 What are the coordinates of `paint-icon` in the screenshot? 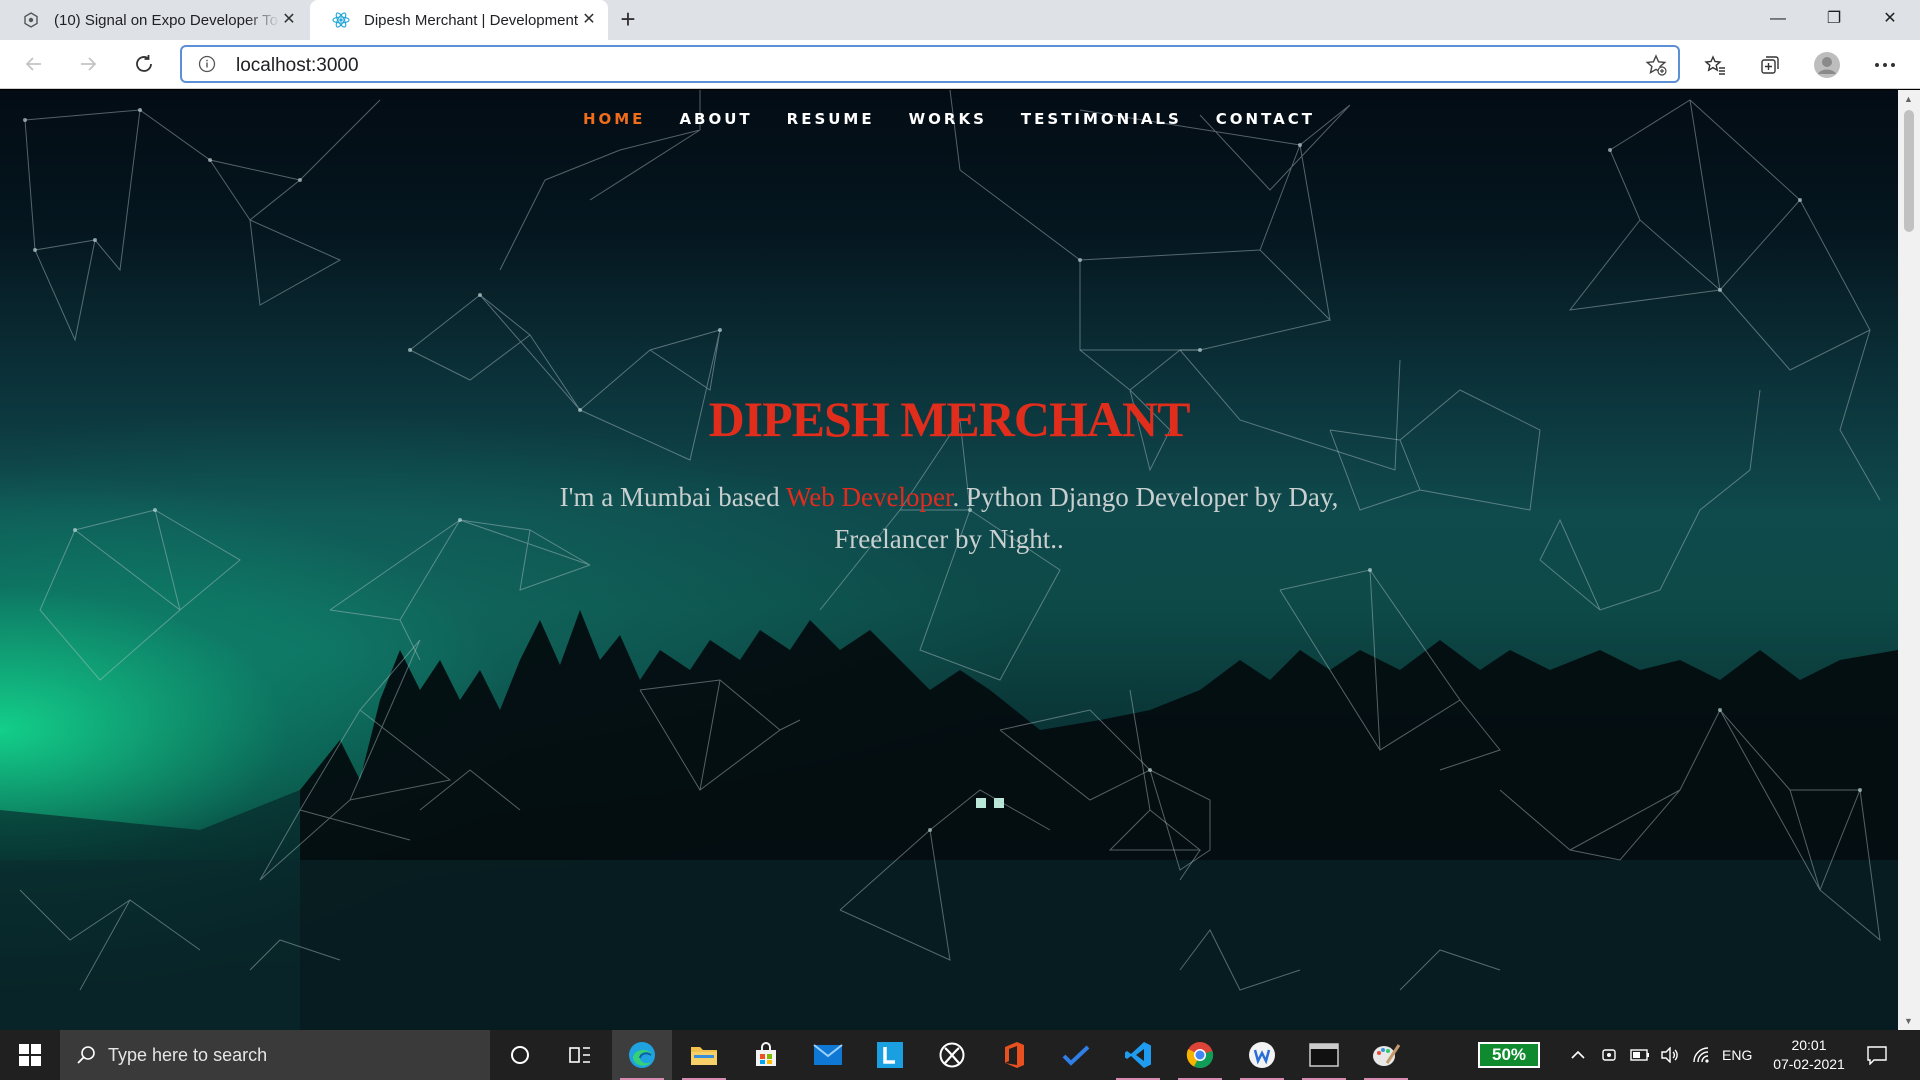 It's located at (1386, 1055).